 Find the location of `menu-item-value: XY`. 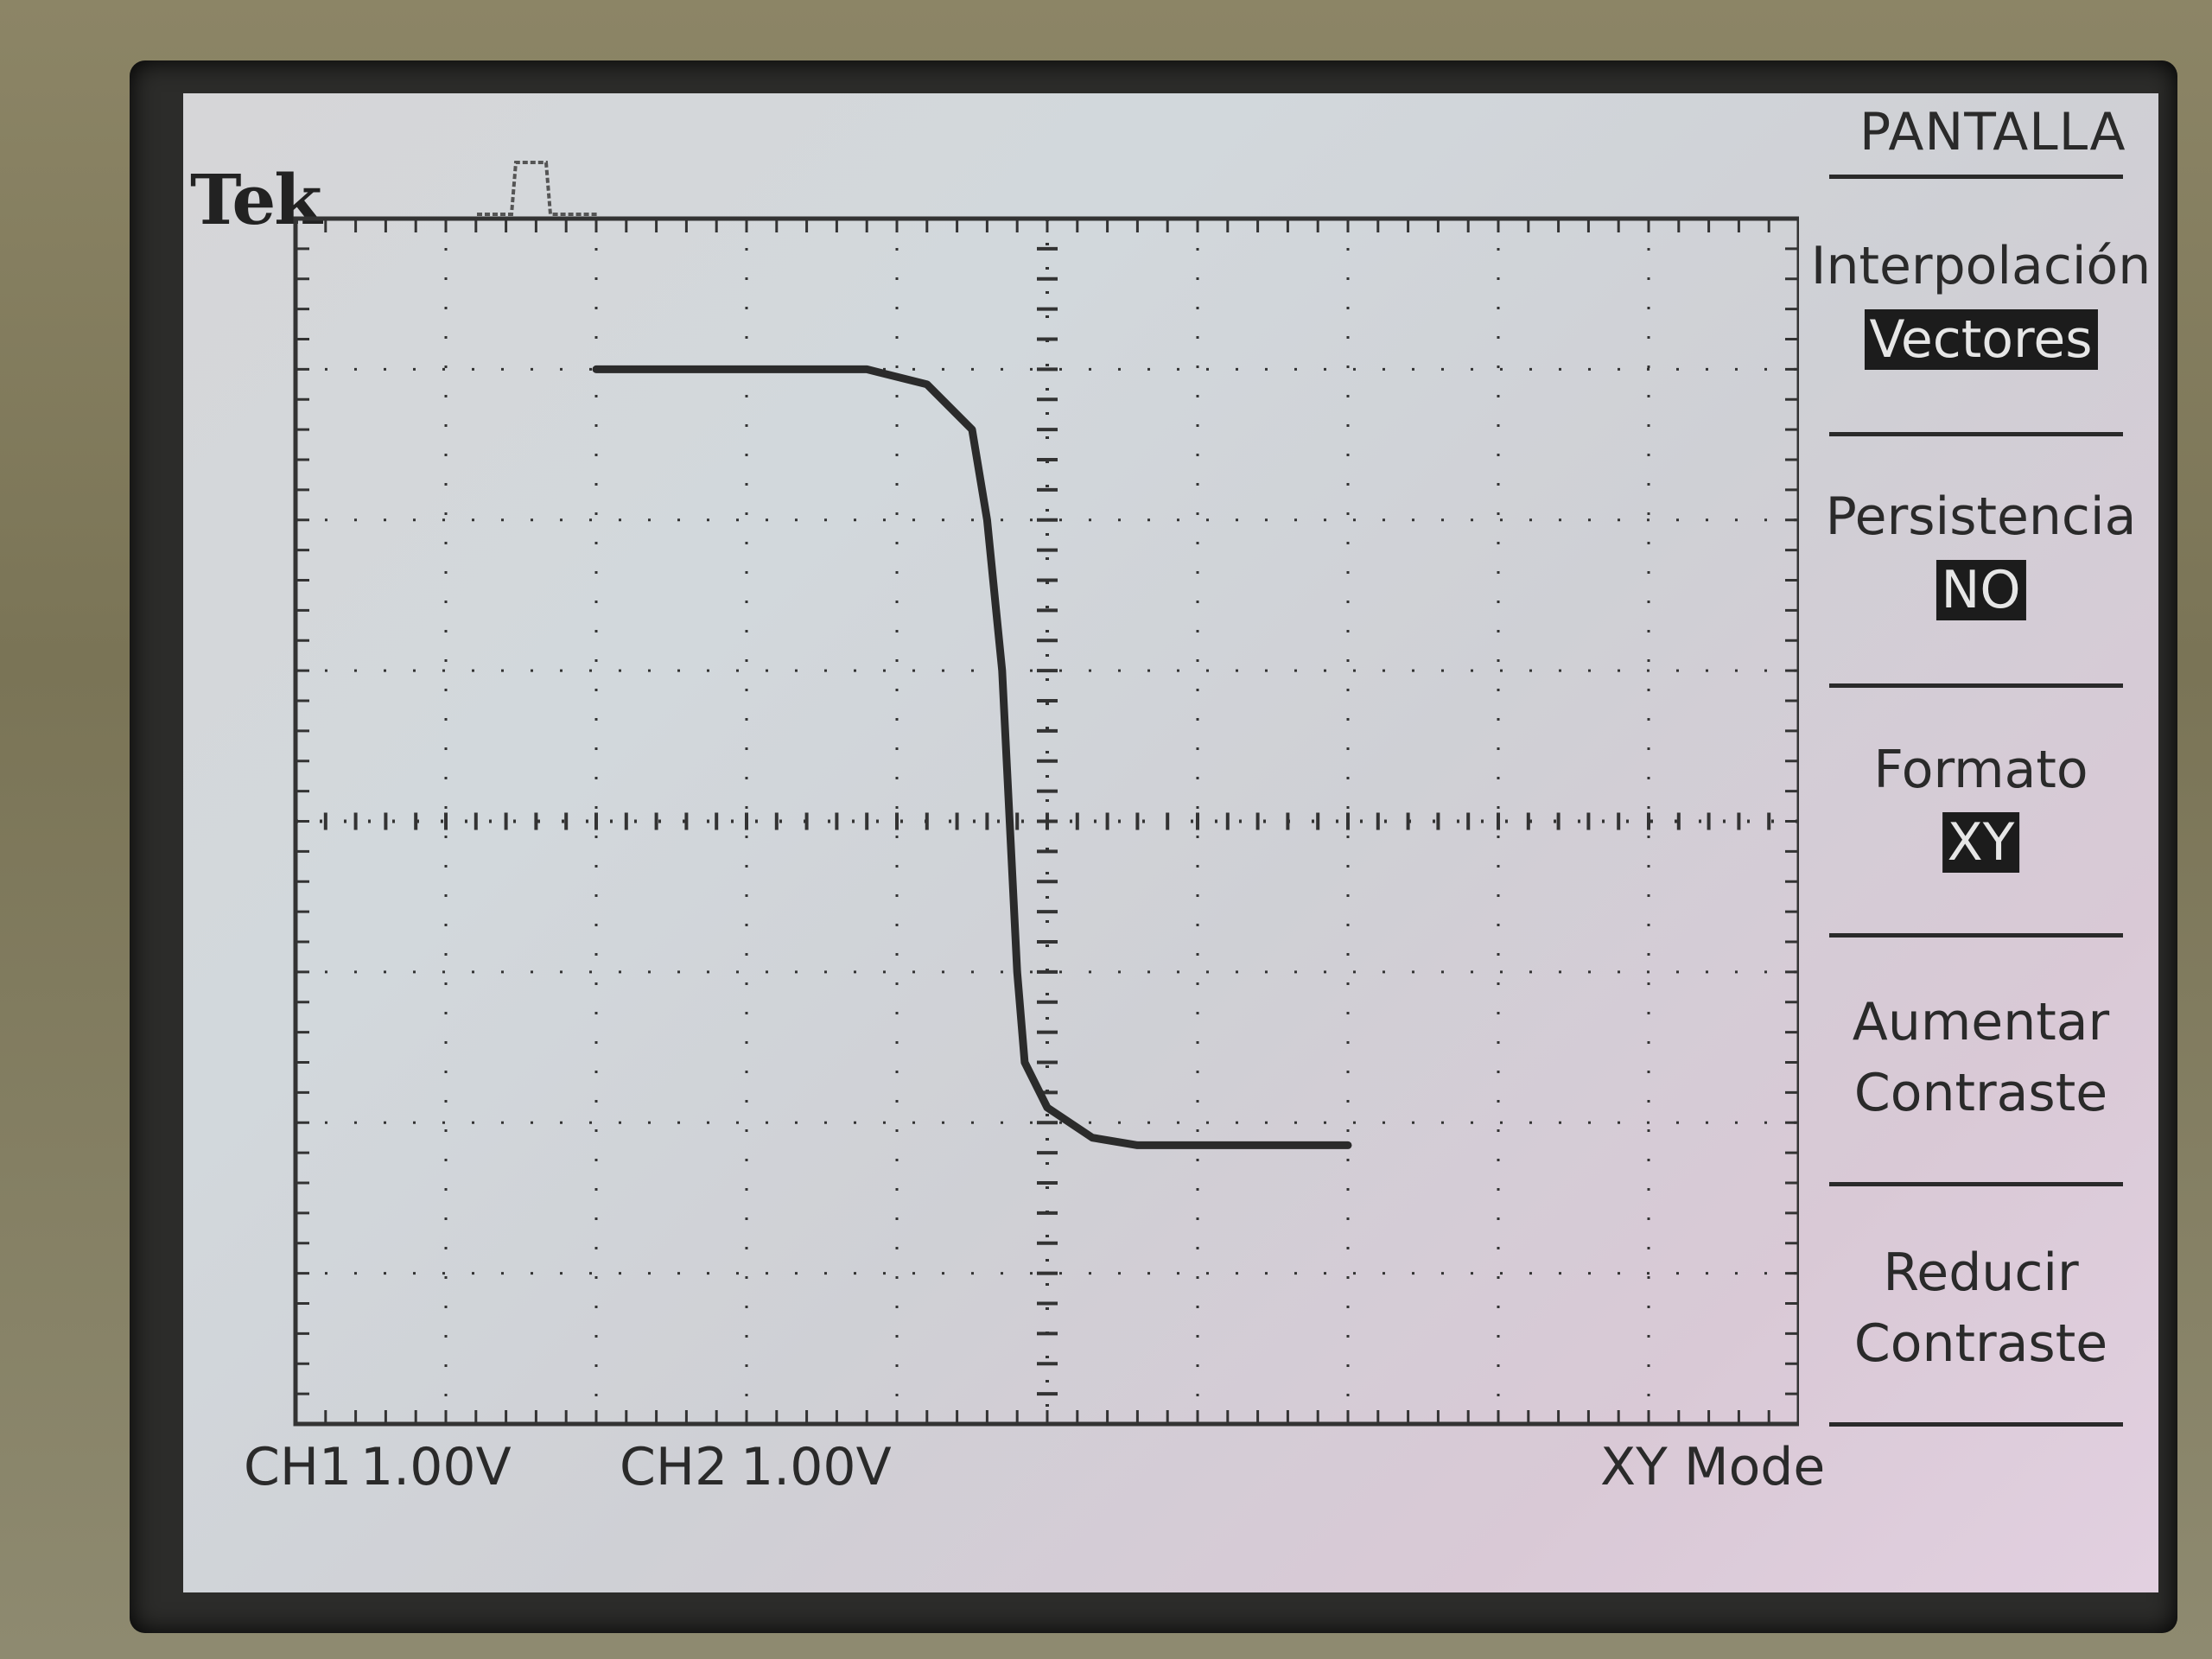

menu-item-value: XY is located at coordinates (1981, 842).